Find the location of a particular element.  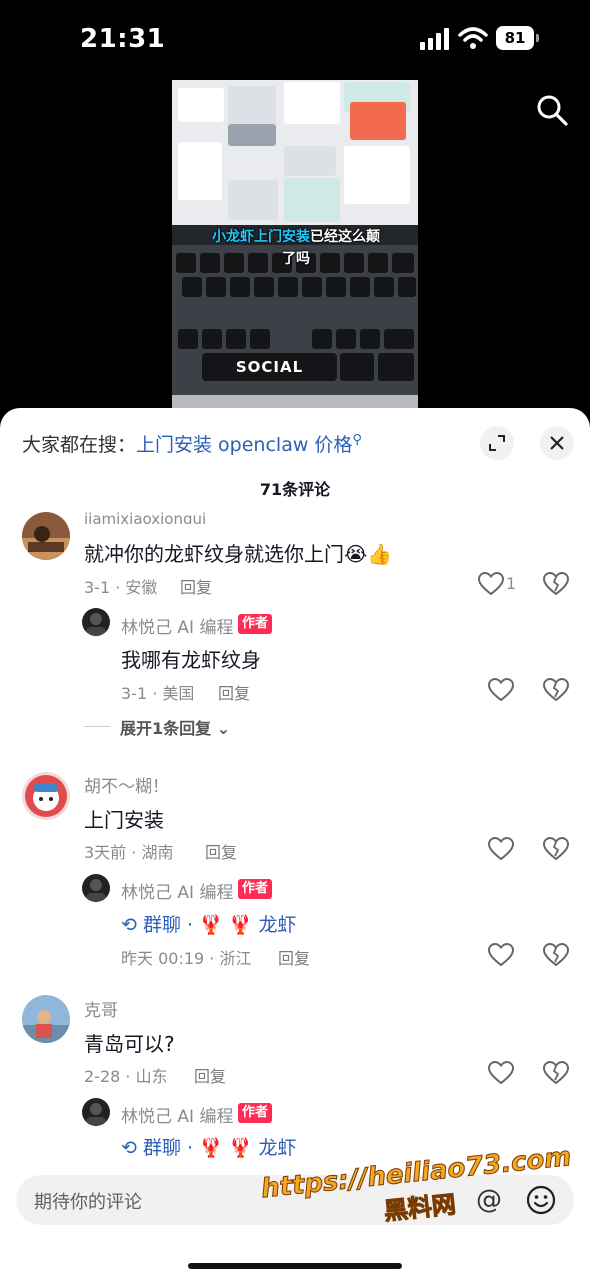

expand-icon is located at coordinates (497, 443).